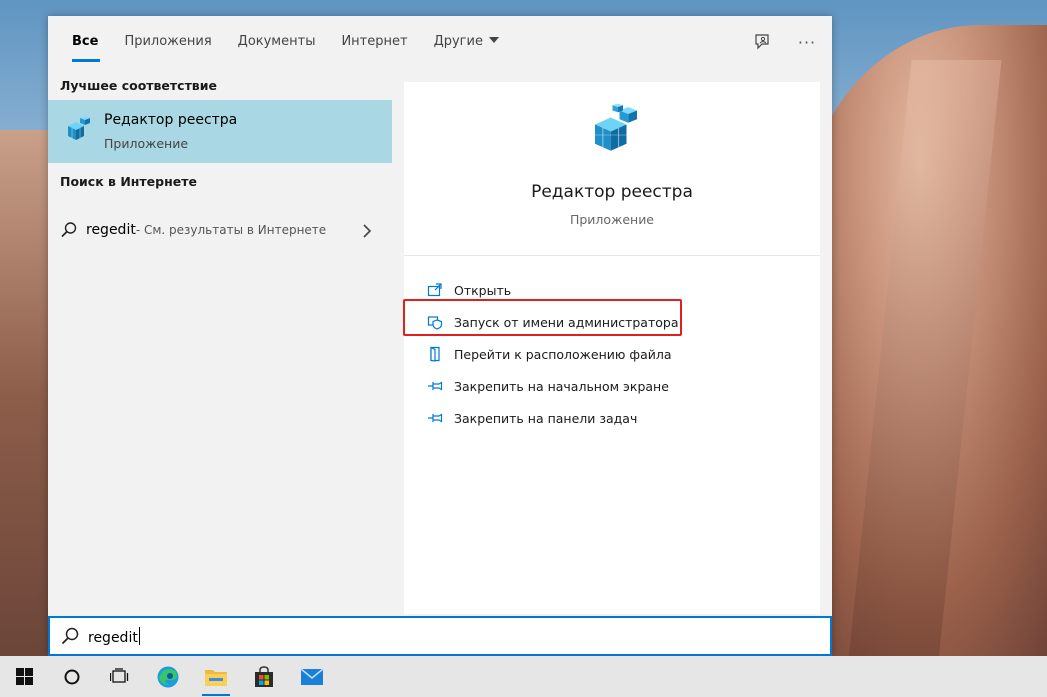  I want to click on web-search-result: regedit - См. результаты в Интернете, so click(220, 230).